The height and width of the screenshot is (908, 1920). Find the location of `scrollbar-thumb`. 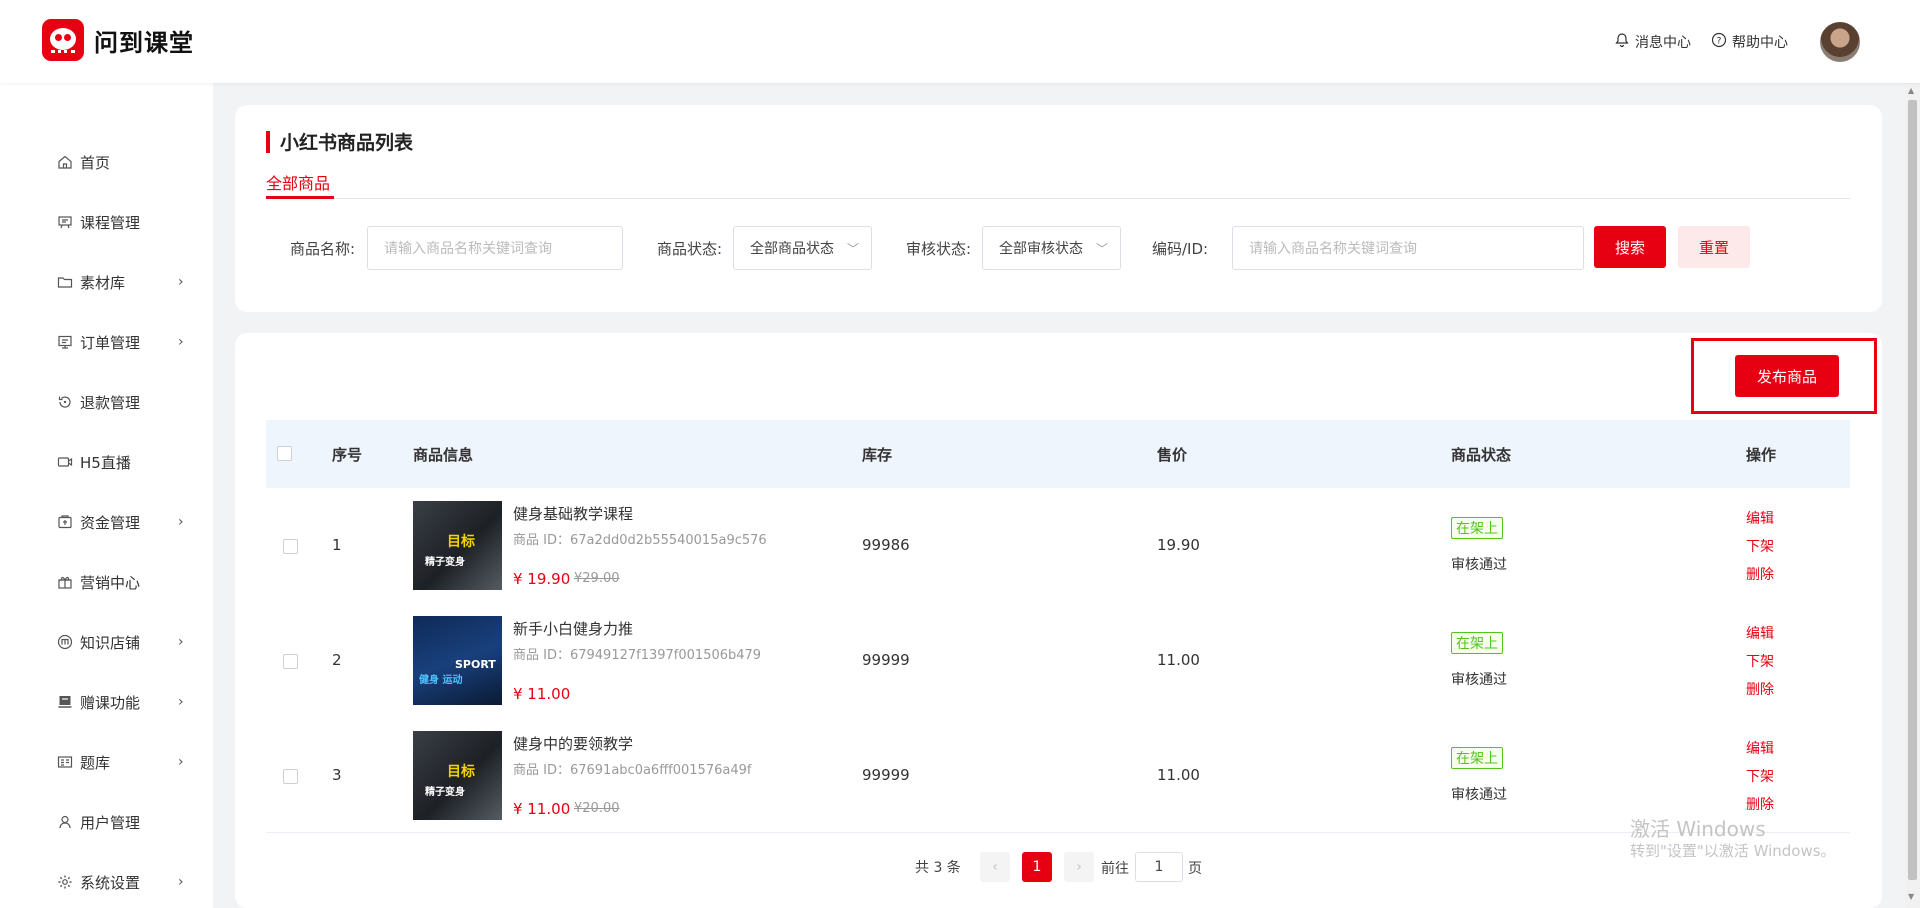

scrollbar-thumb is located at coordinates (1912, 490).